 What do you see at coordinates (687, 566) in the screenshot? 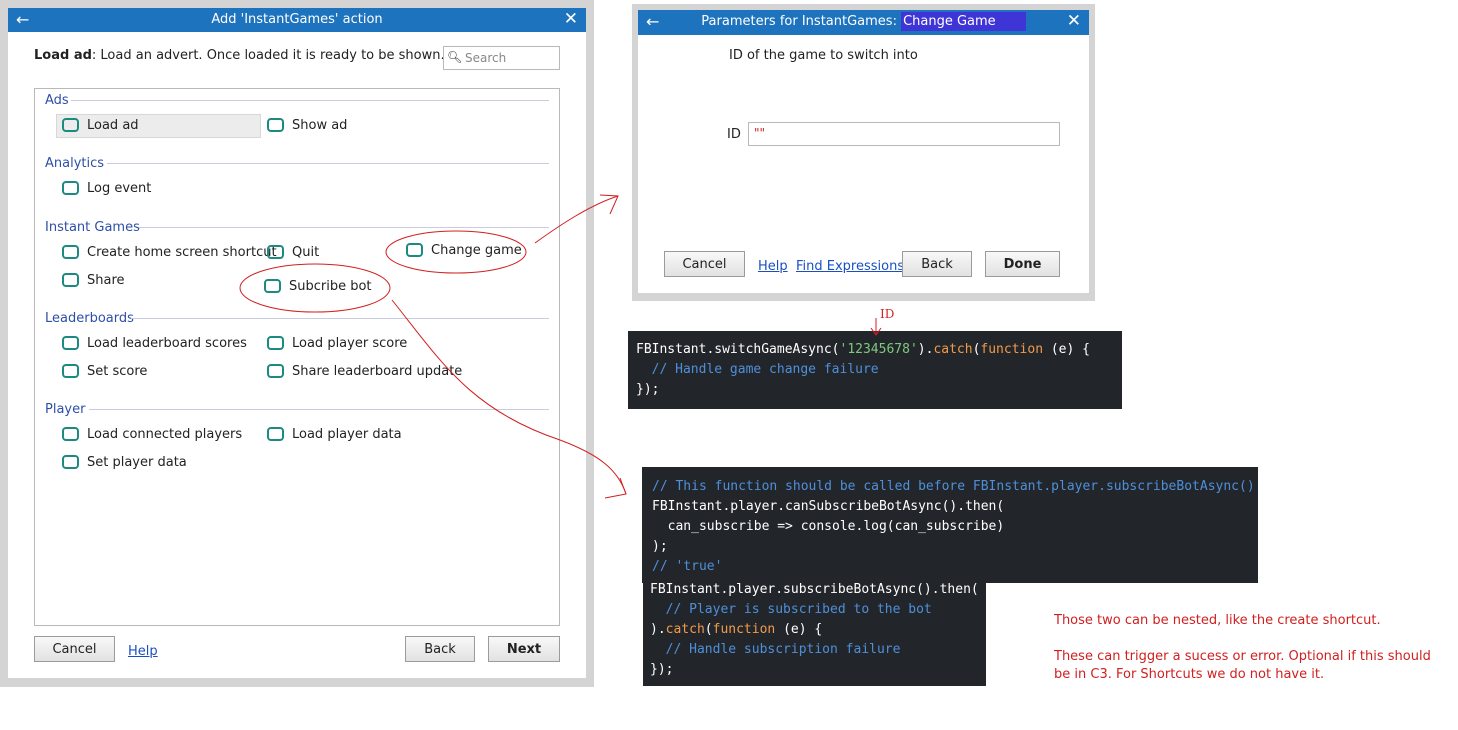
I see `code-comment: // 'true'` at bounding box center [687, 566].